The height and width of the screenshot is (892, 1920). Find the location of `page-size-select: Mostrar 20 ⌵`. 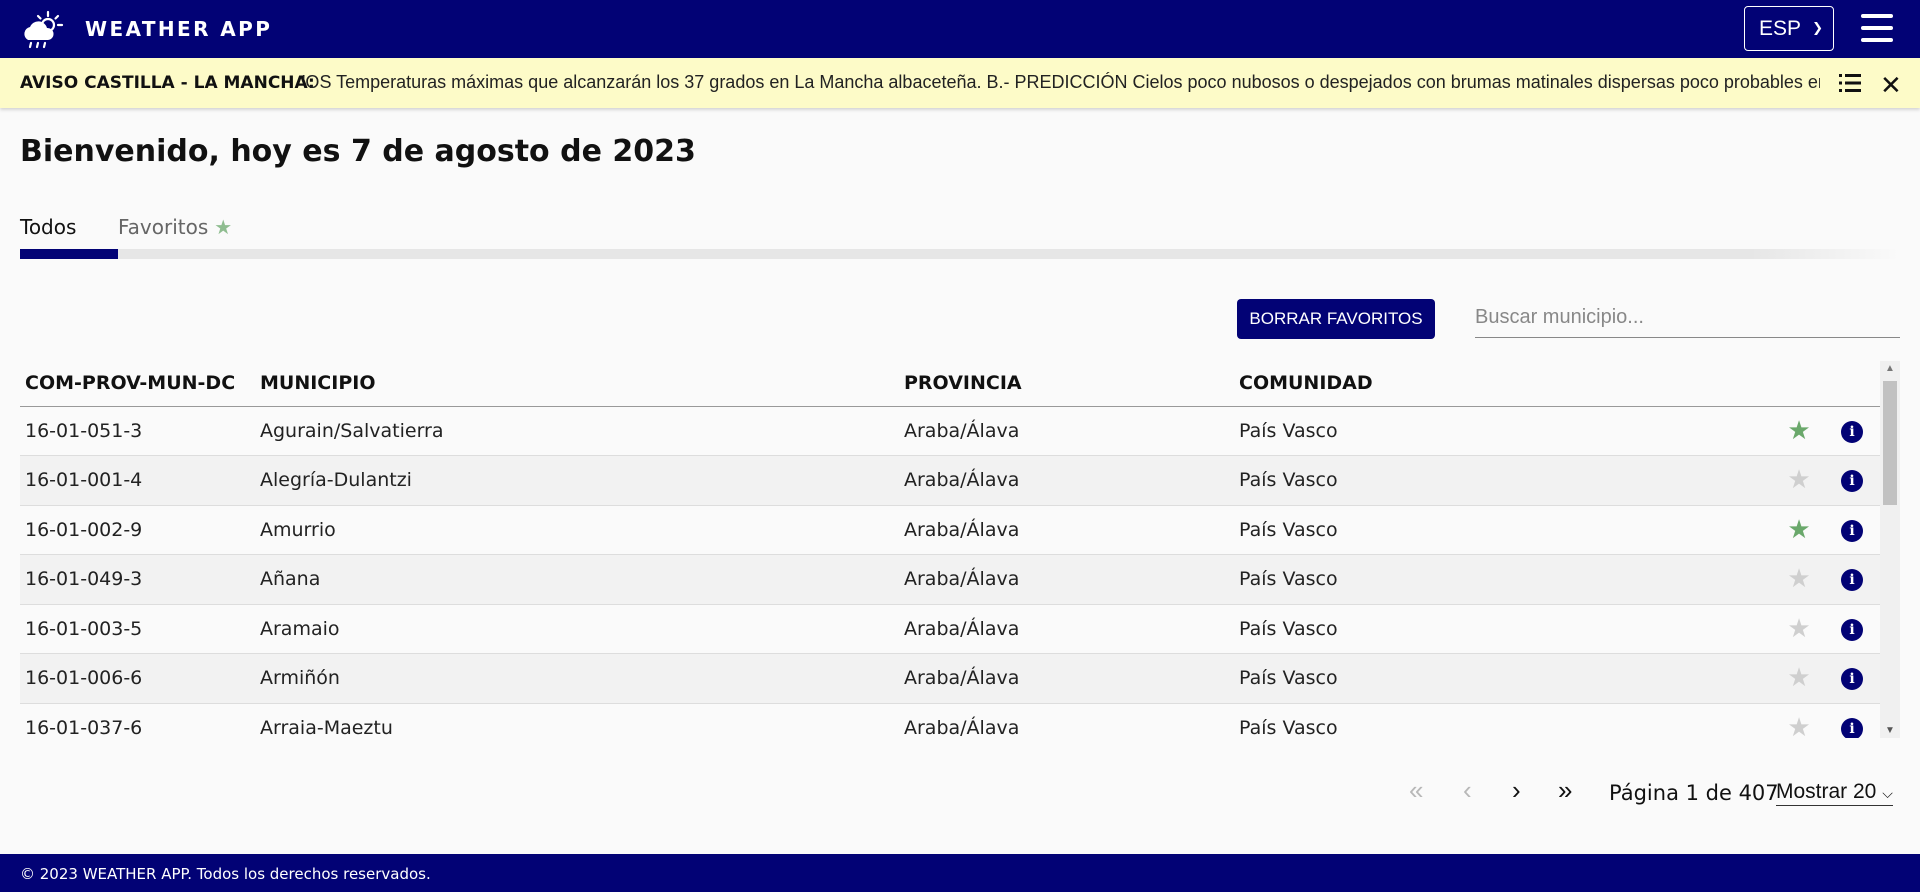

page-size-select: Mostrar 20 ⌵ is located at coordinates (1834, 793).